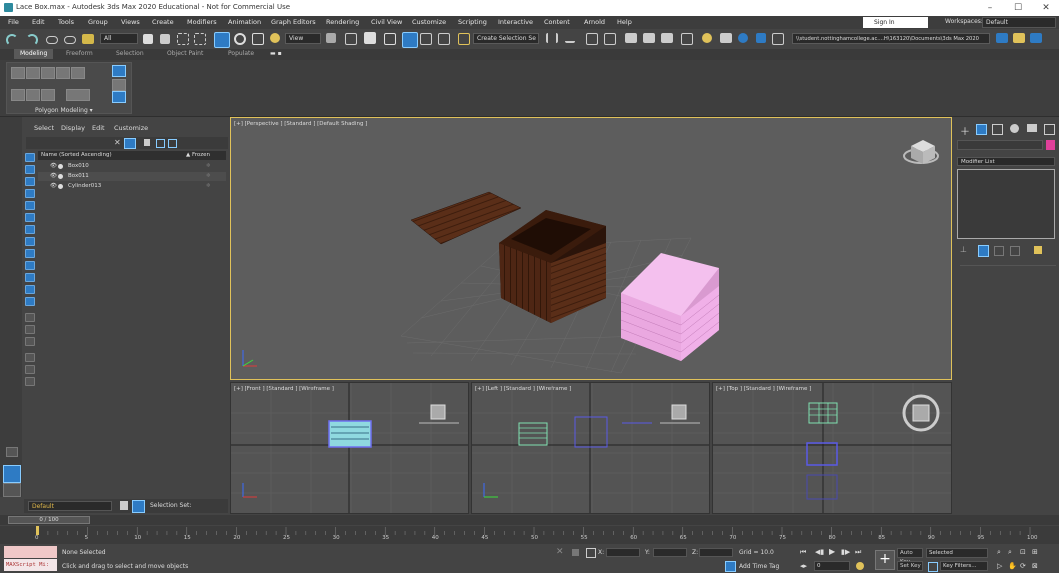 The height and width of the screenshot is (573, 1059). Describe the element at coordinates (1019, 22) in the screenshot. I see `workspaces-select: Default` at that location.